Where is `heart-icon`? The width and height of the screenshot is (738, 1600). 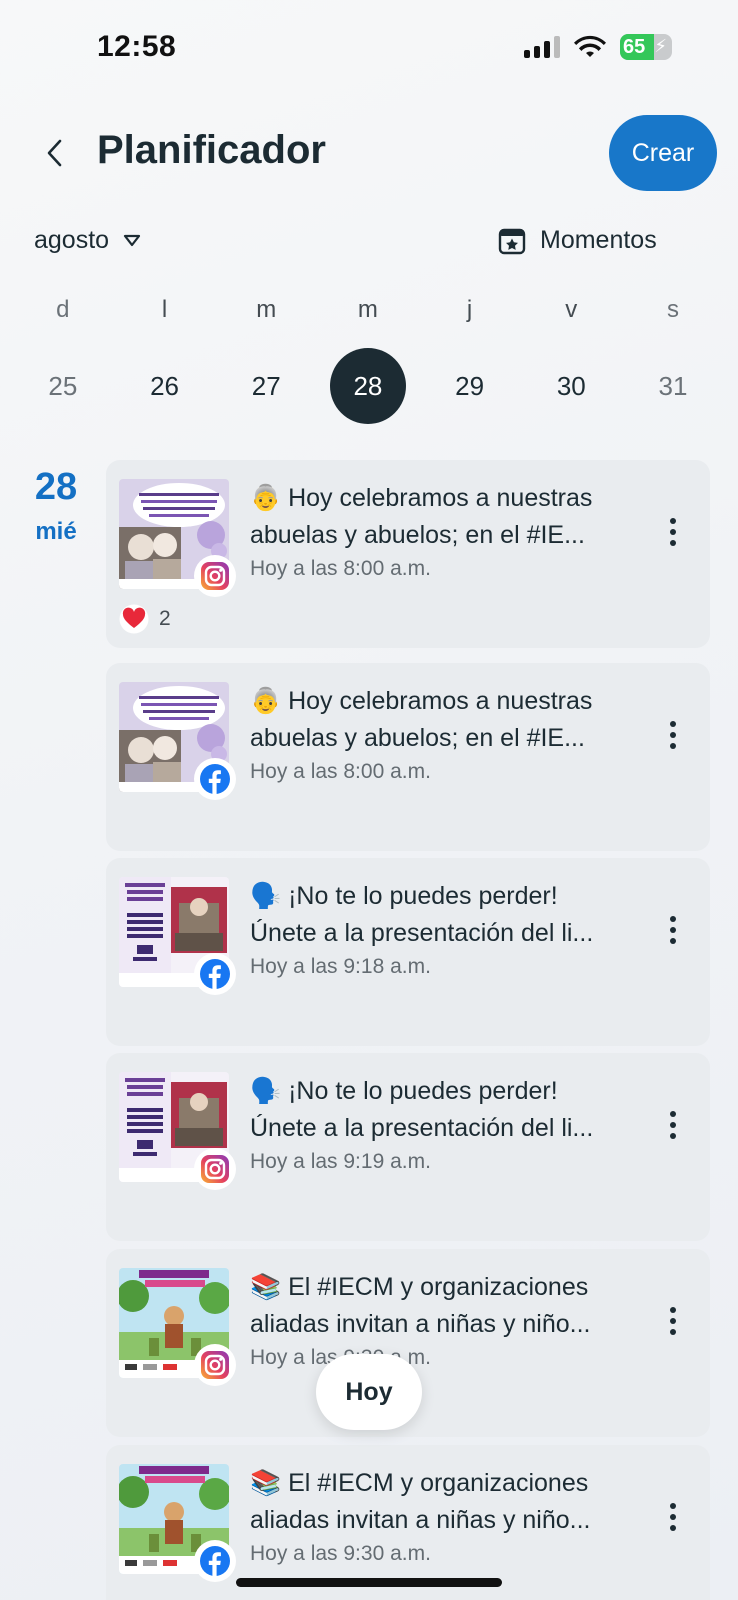 heart-icon is located at coordinates (134, 619).